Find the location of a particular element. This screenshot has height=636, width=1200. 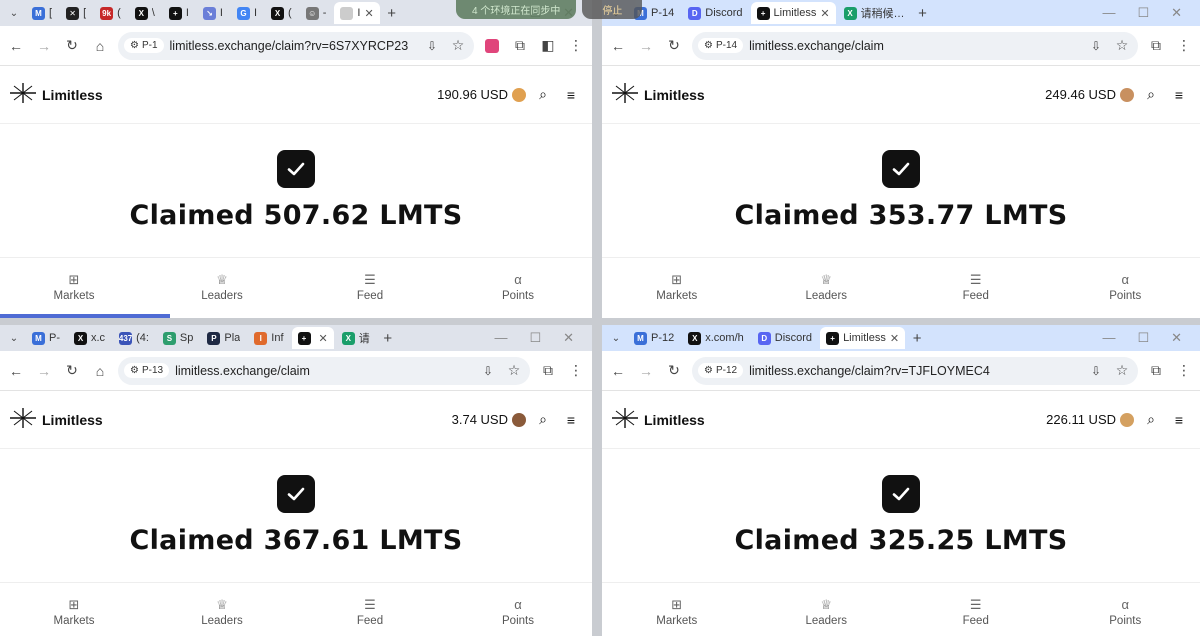

browser-tab: M[ is located at coordinates (42, 13).